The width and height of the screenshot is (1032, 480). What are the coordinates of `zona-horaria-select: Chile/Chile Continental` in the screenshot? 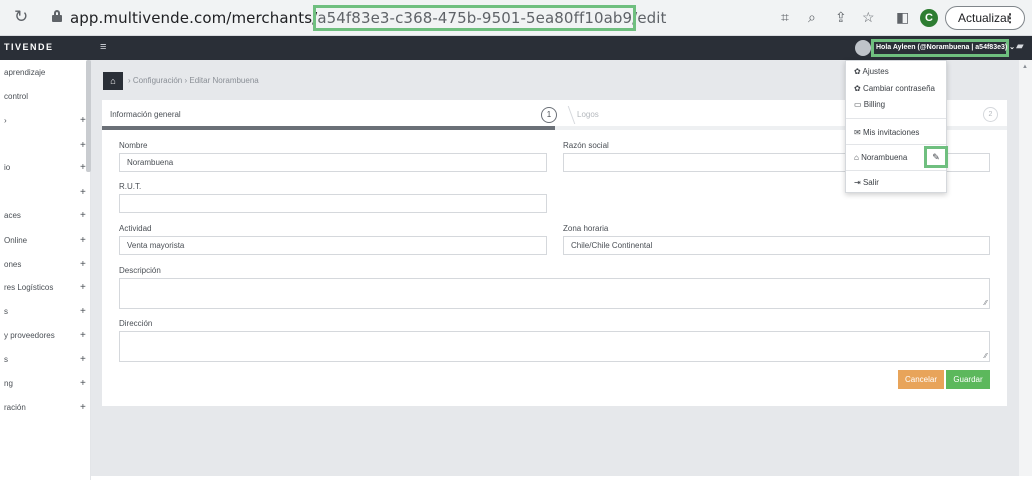 It's located at (776, 245).